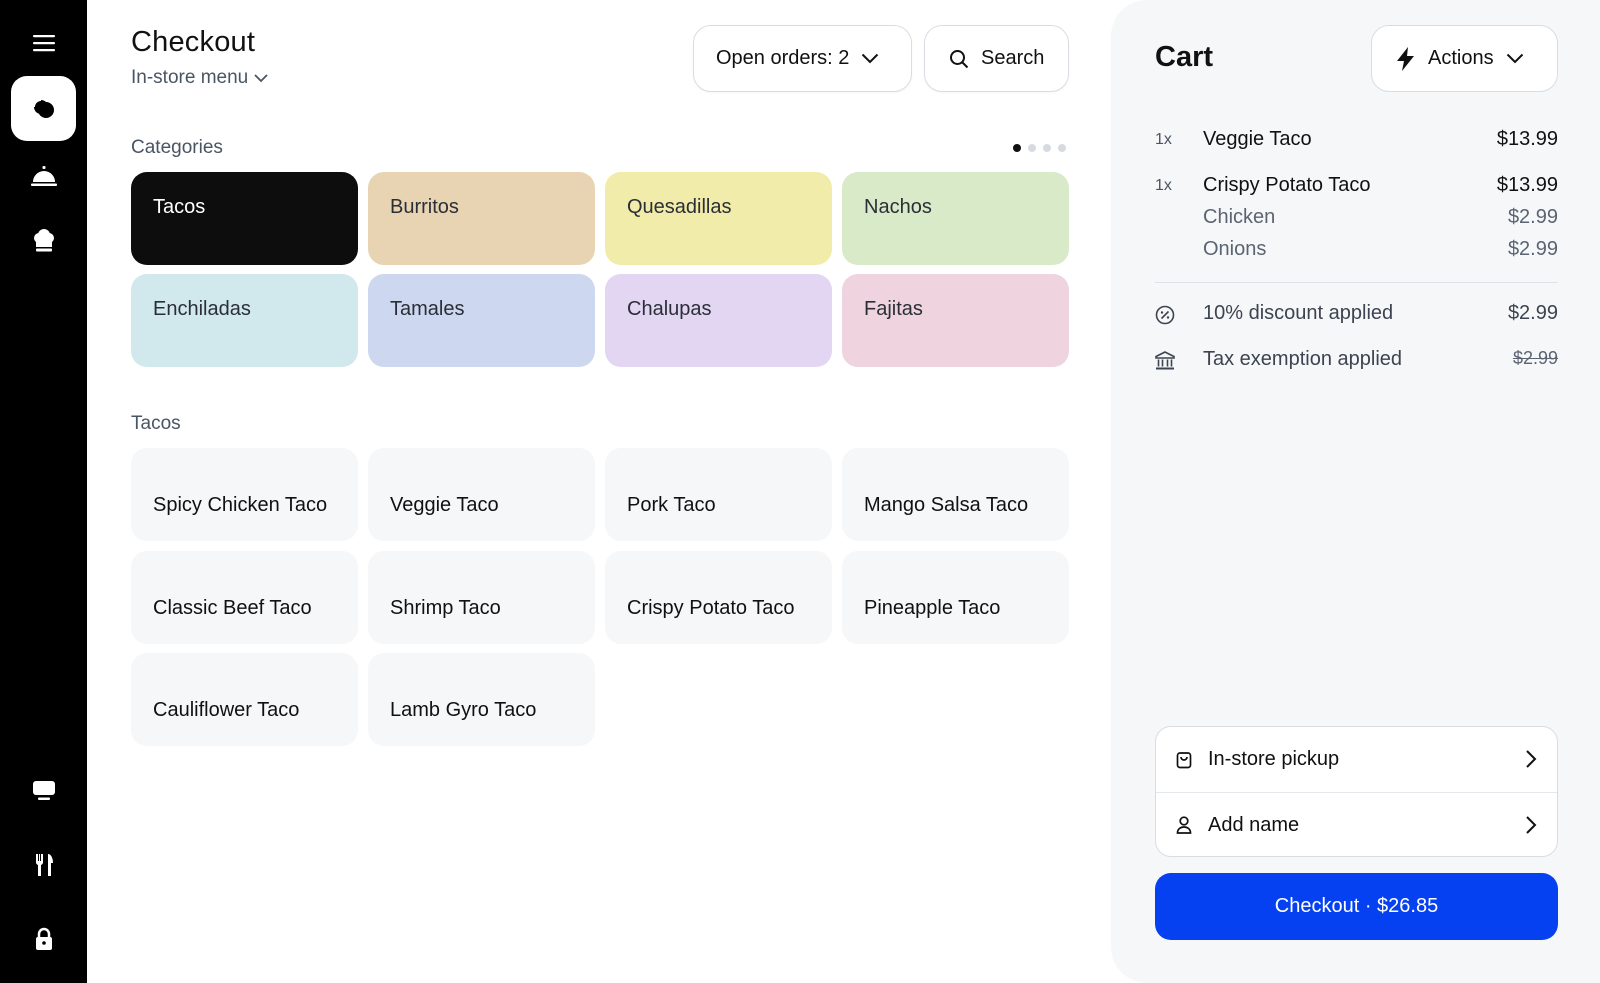 This screenshot has width=1600, height=983. I want to click on category-tile: Fajitas, so click(955, 320).